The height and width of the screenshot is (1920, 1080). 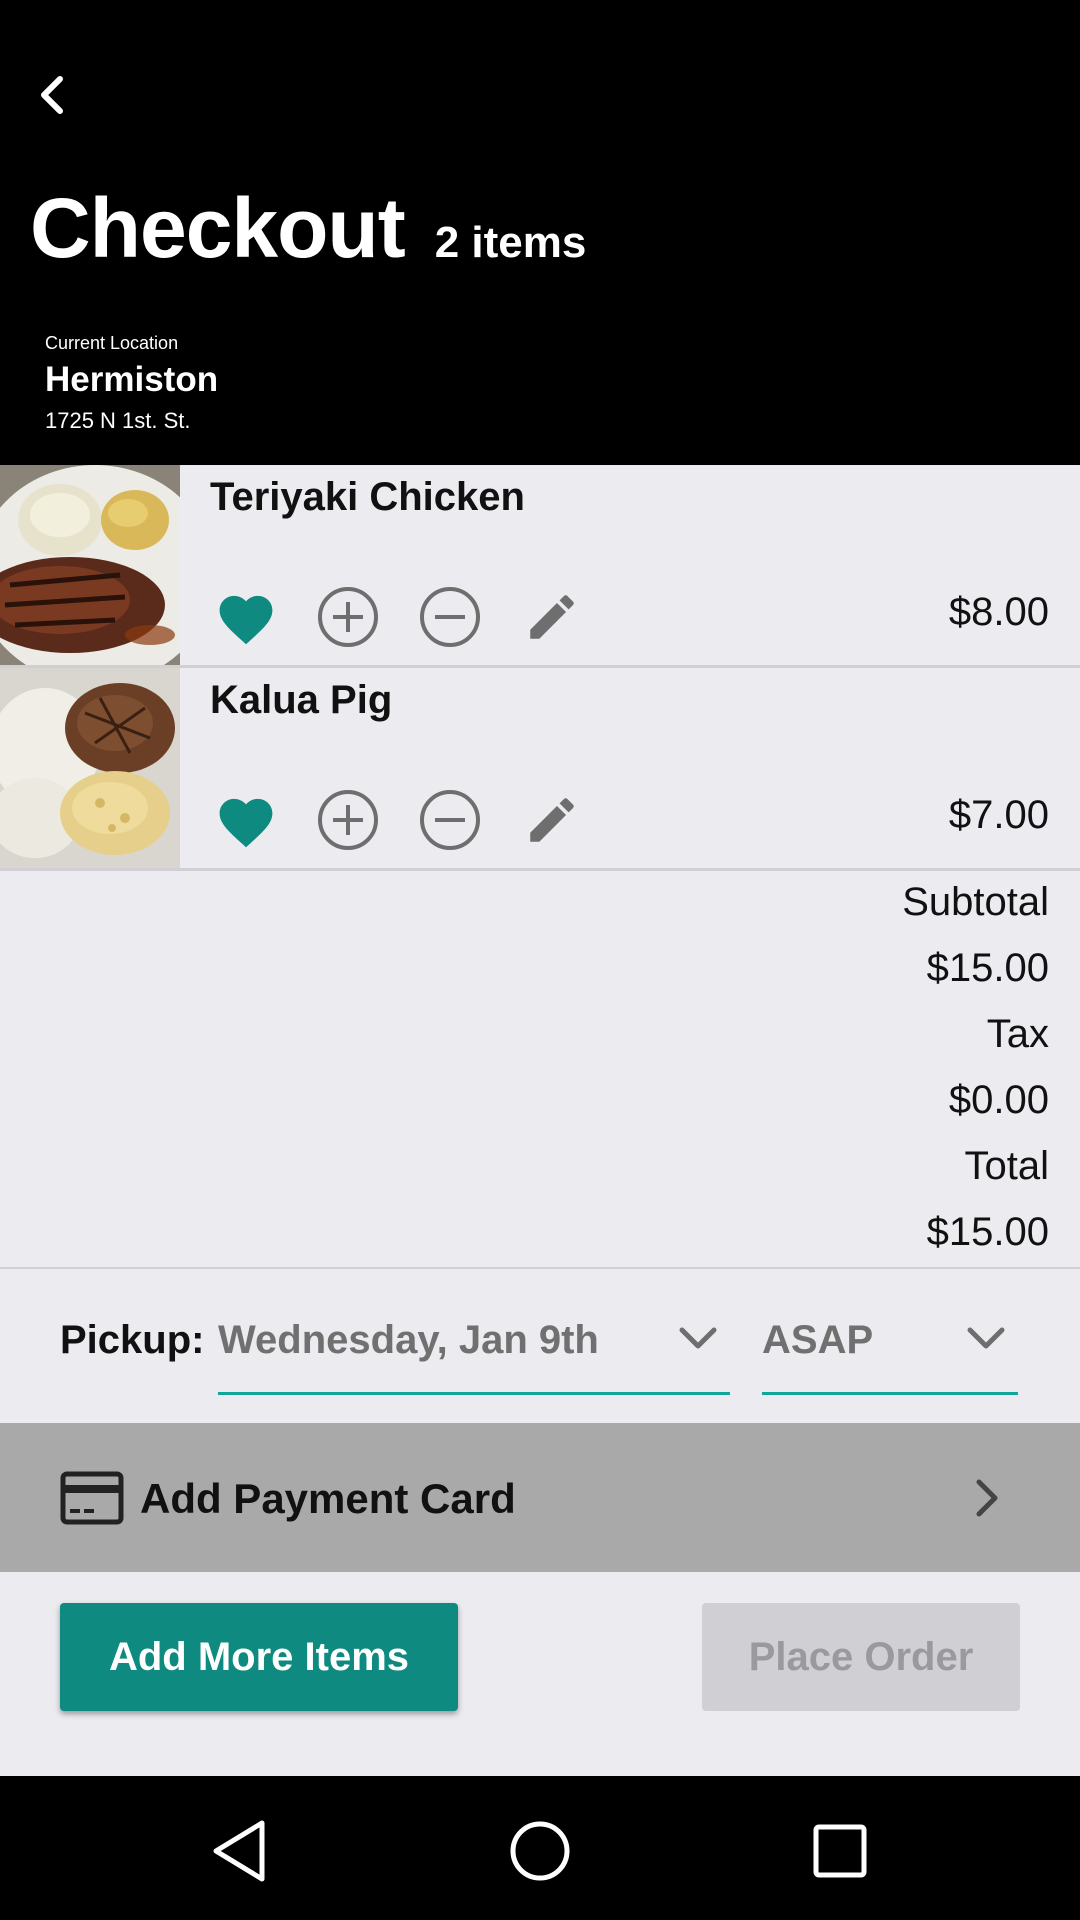 I want to click on subtotal-value: $15.00, so click(x=987, y=968).